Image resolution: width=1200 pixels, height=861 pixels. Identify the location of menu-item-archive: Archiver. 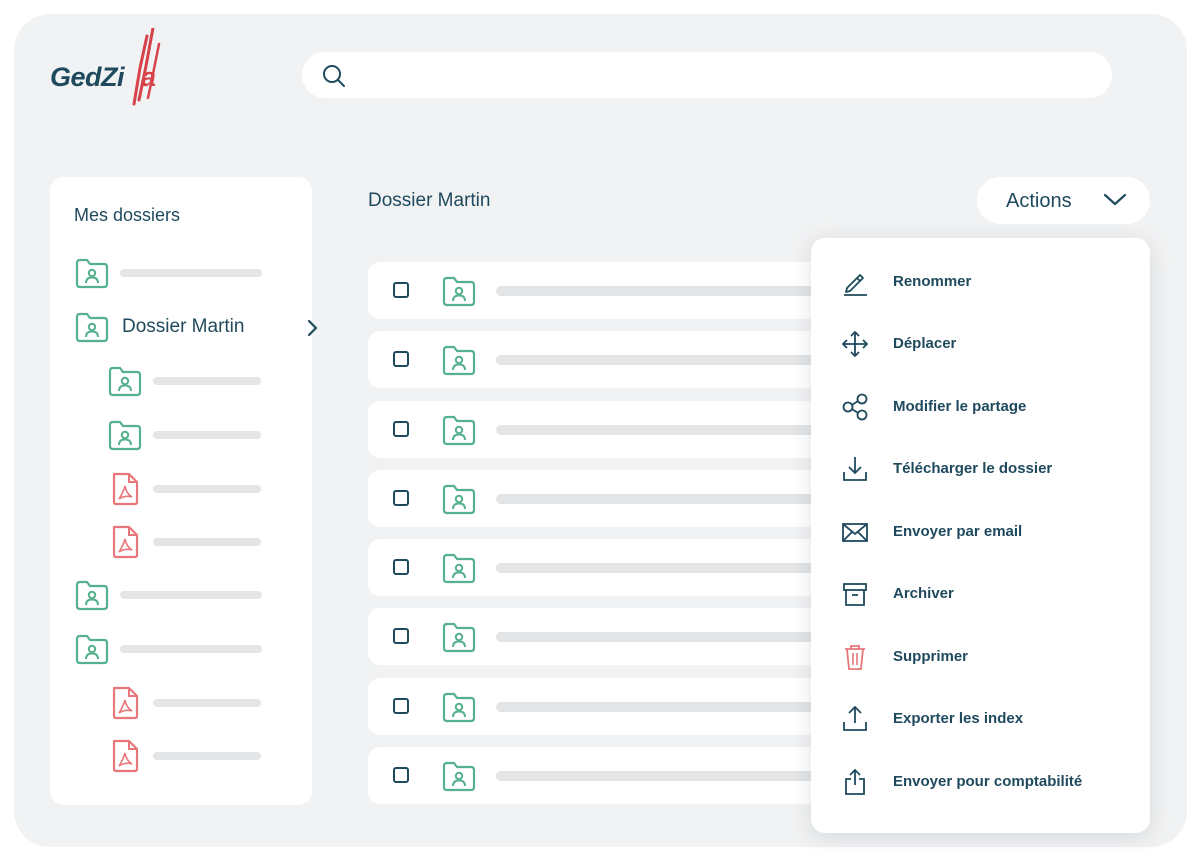
(980, 594).